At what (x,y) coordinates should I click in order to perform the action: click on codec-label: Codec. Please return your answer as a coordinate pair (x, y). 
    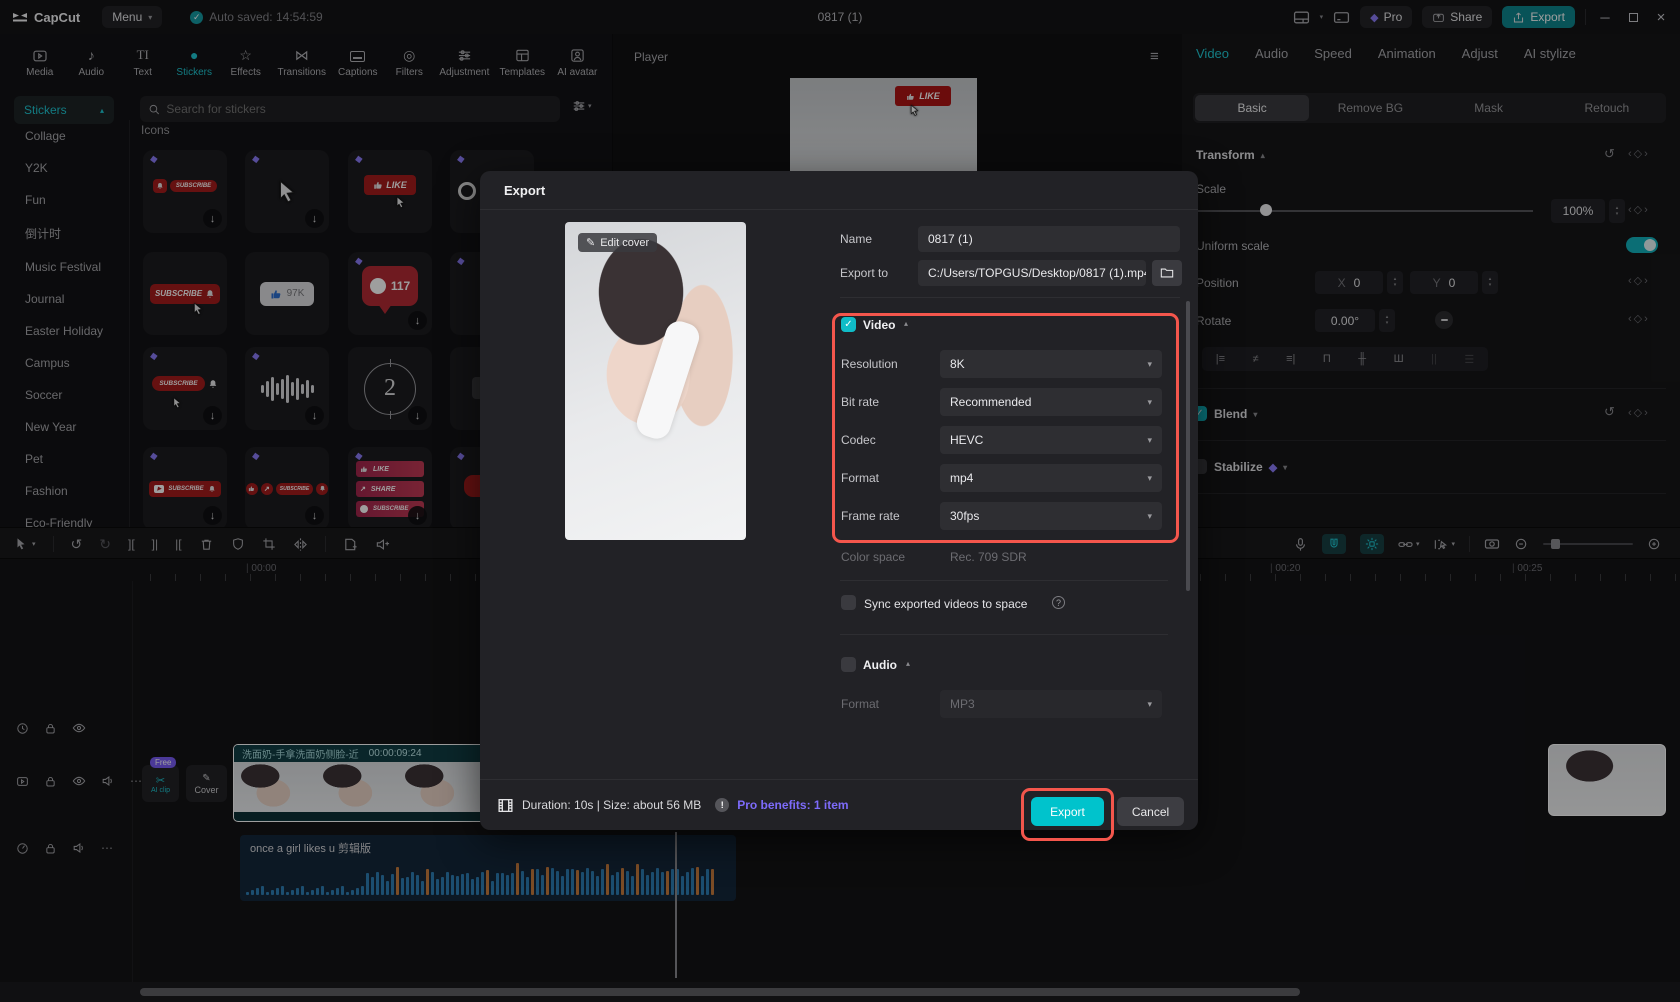
    Looking at the image, I should click on (858, 440).